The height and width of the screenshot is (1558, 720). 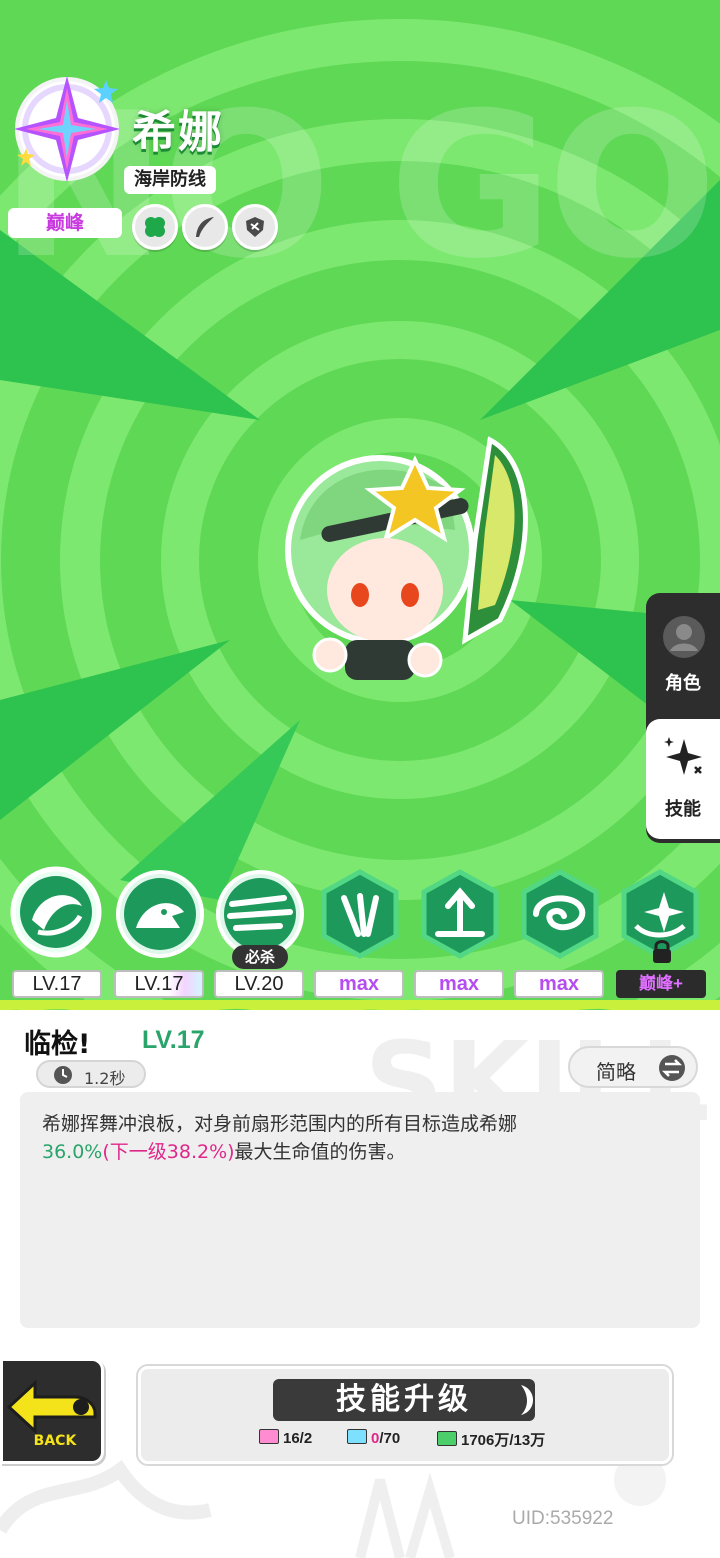 What do you see at coordinates (360, 914) in the screenshot?
I see `skill-claw-crest-icon` at bounding box center [360, 914].